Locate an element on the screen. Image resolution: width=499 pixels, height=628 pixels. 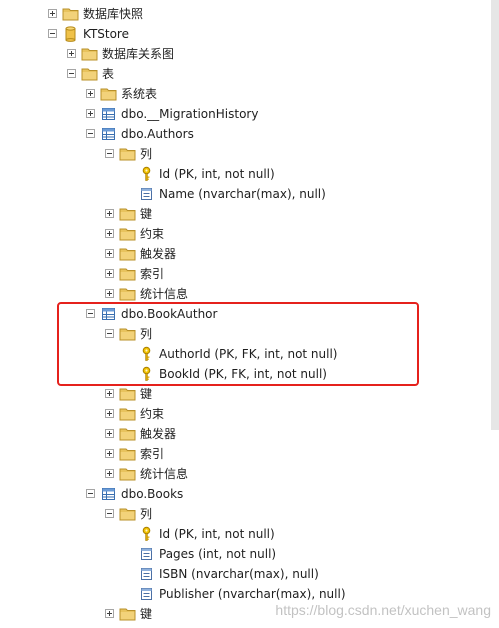
tree-node: 数据库关系图 is located at coordinates (249, 54).